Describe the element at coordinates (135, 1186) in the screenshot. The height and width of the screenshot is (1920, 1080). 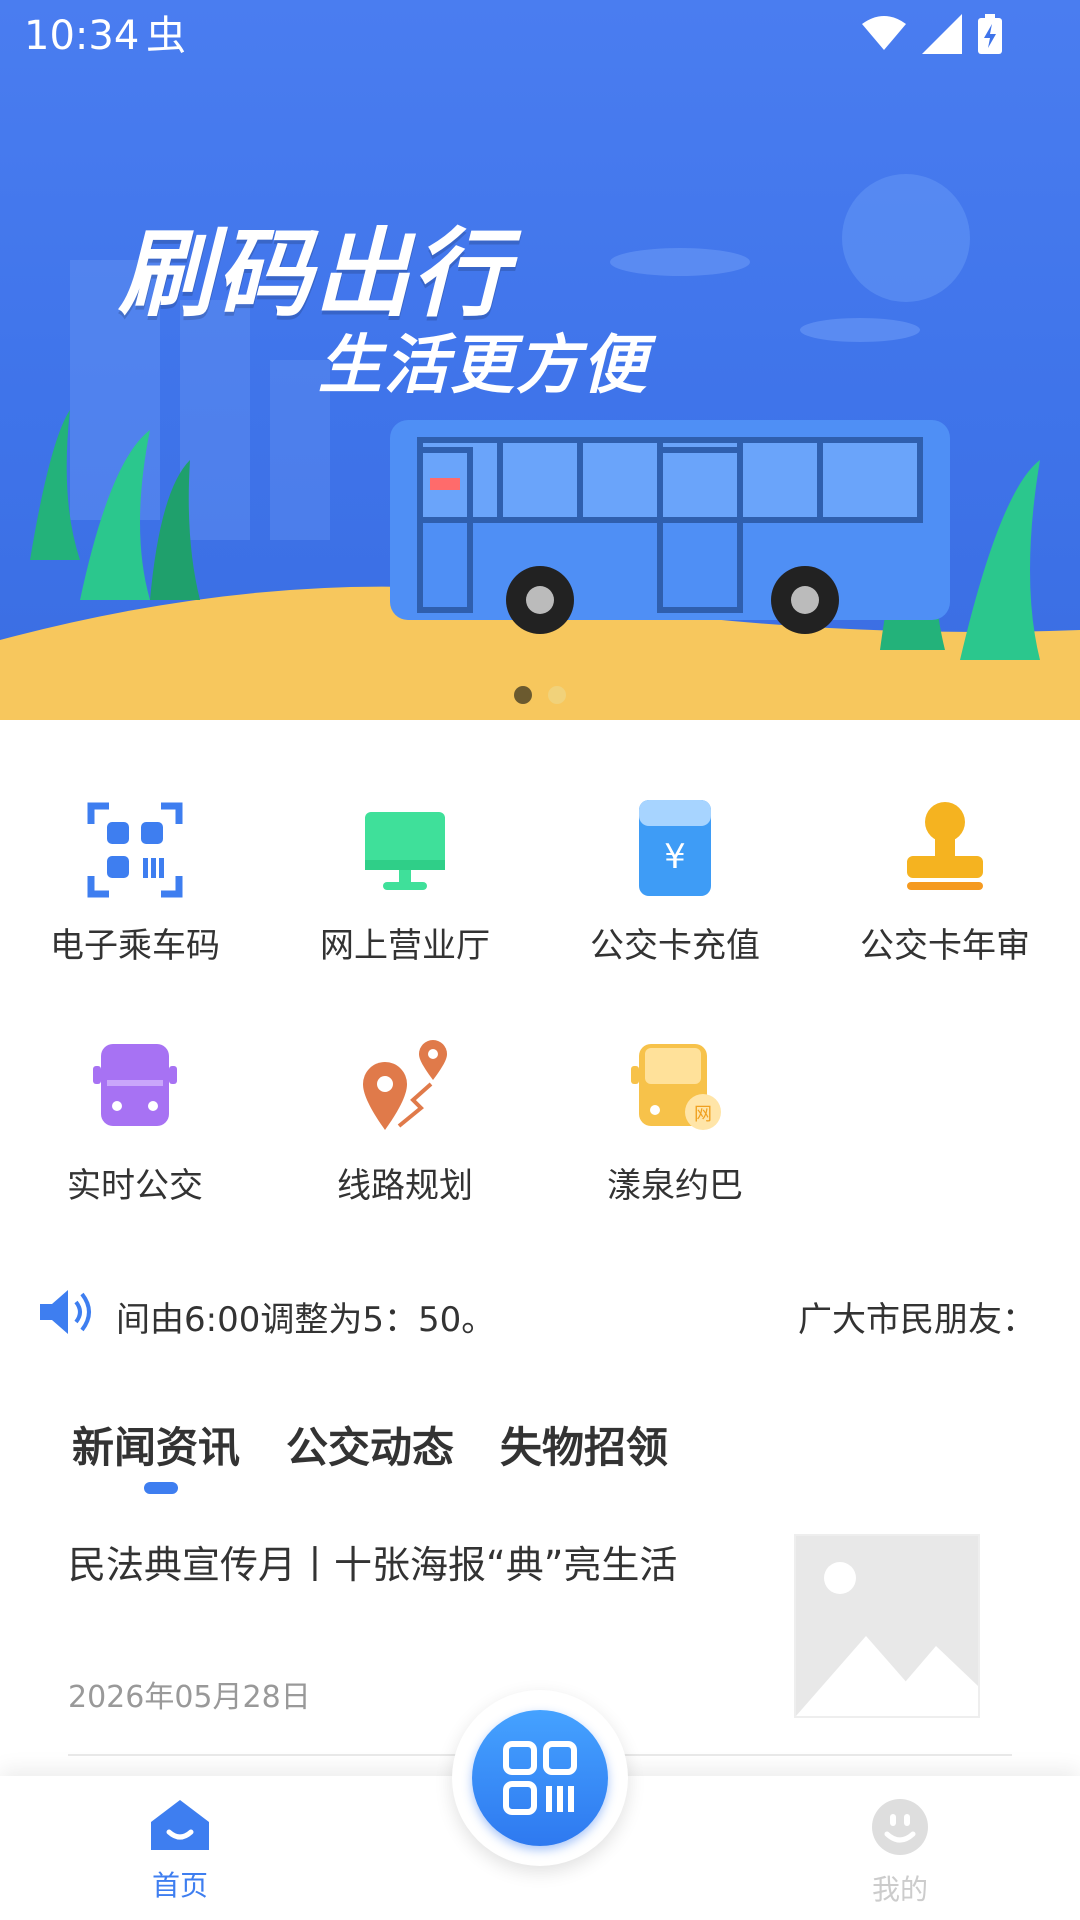
I see `service-label: 实时公交` at that location.